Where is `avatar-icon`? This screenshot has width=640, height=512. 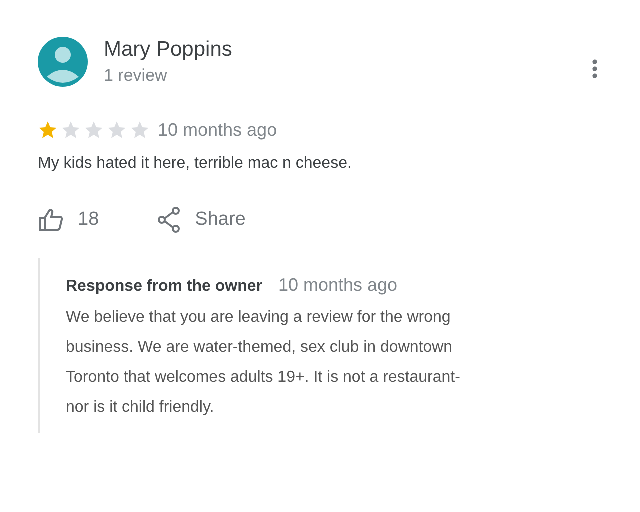
avatar-icon is located at coordinates (63, 62).